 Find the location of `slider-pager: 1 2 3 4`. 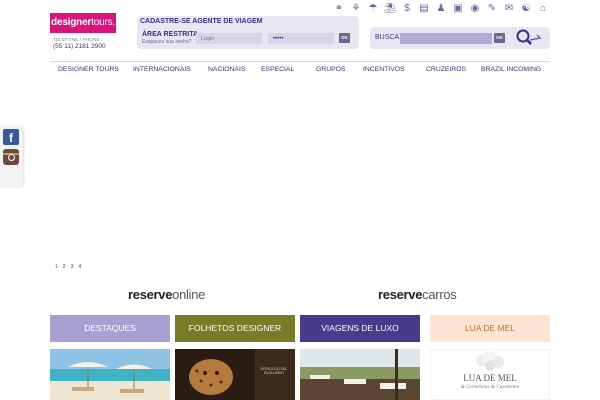

slider-pager: 1 2 3 4 is located at coordinates (68, 267).